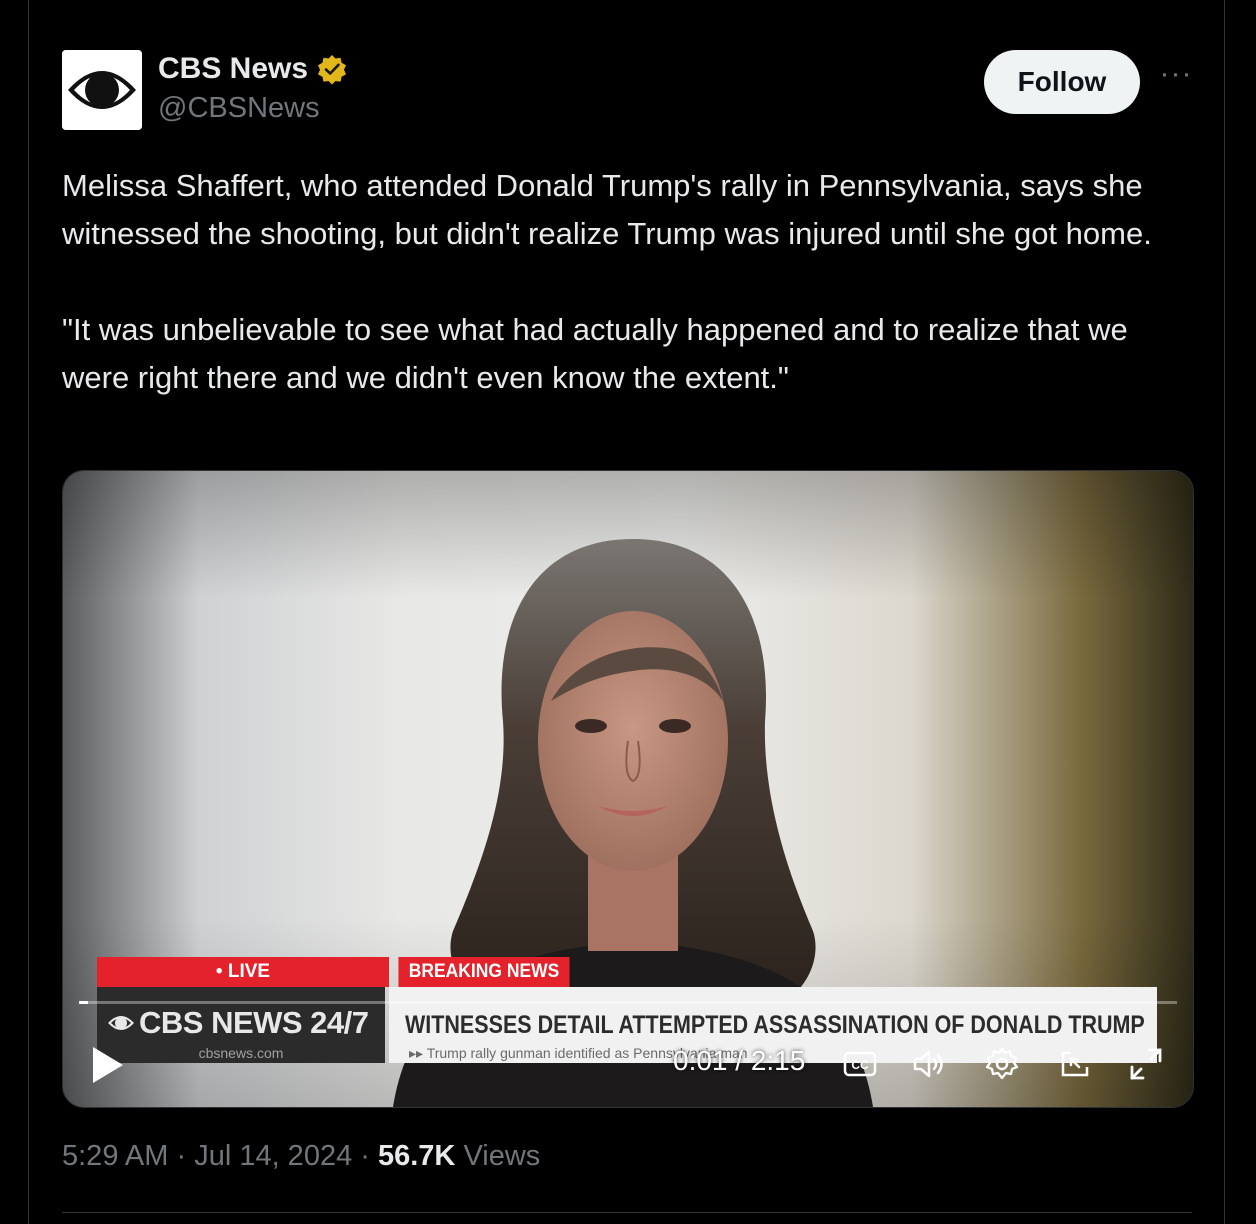 This screenshot has width=1256, height=1224. Describe the element at coordinates (115, 1156) in the screenshot. I see `tweet-time: 5:29 AM` at that location.